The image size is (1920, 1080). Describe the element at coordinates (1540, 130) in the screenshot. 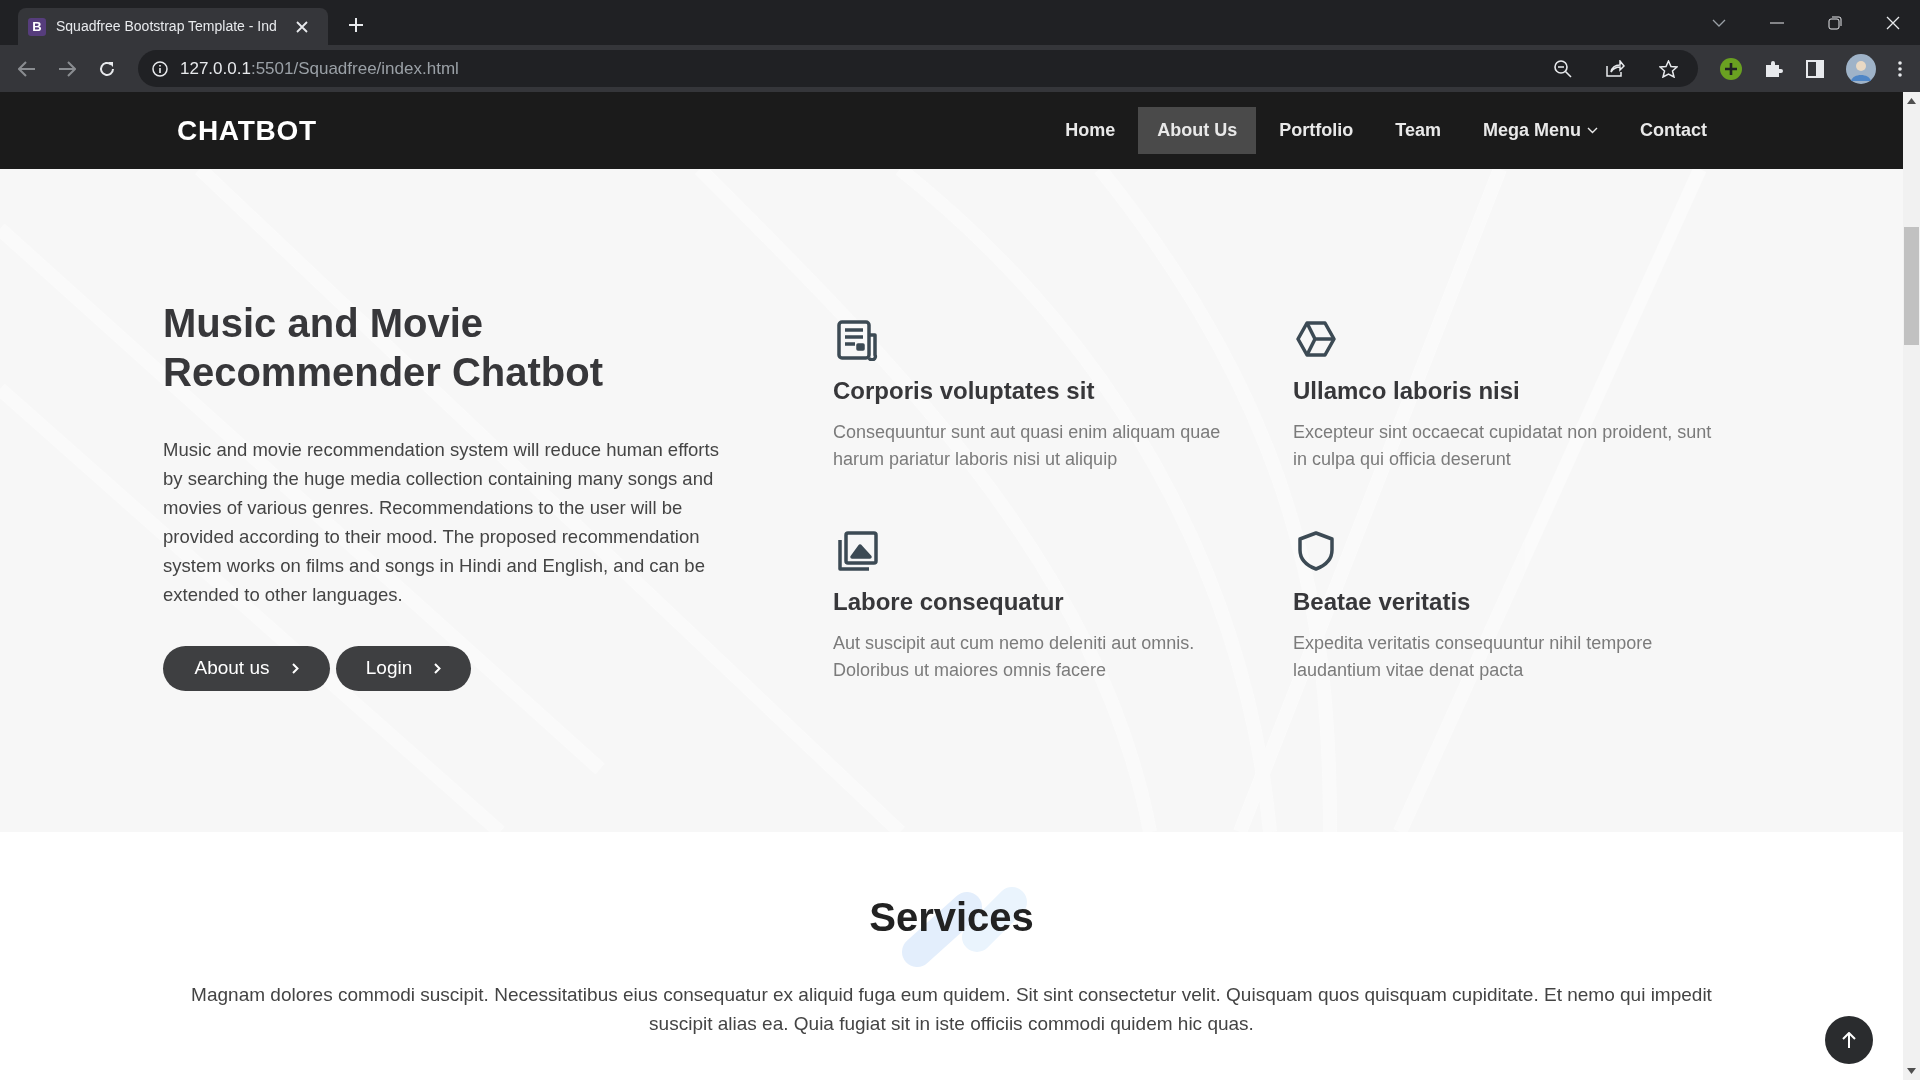

I see `nav-link: Mega Menu` at that location.